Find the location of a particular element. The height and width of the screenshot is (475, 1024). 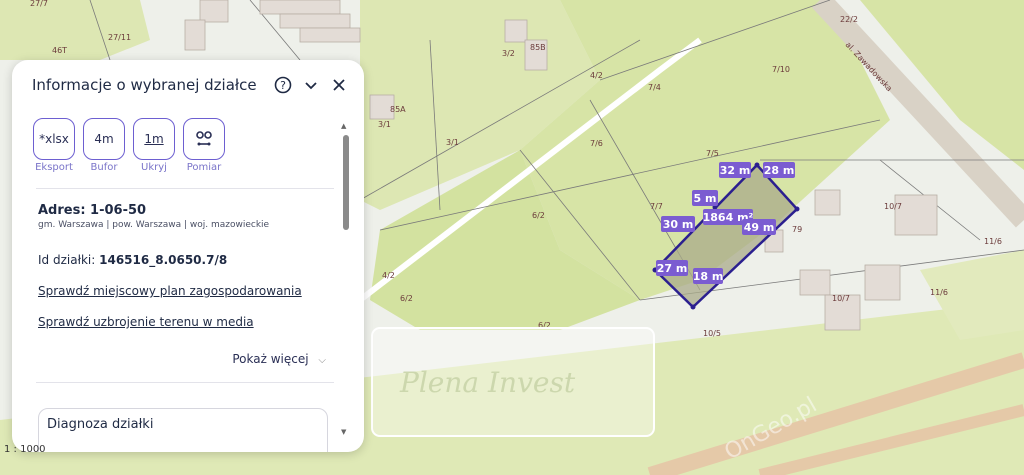

measurement-label-text: 28 m is located at coordinates (779, 170).